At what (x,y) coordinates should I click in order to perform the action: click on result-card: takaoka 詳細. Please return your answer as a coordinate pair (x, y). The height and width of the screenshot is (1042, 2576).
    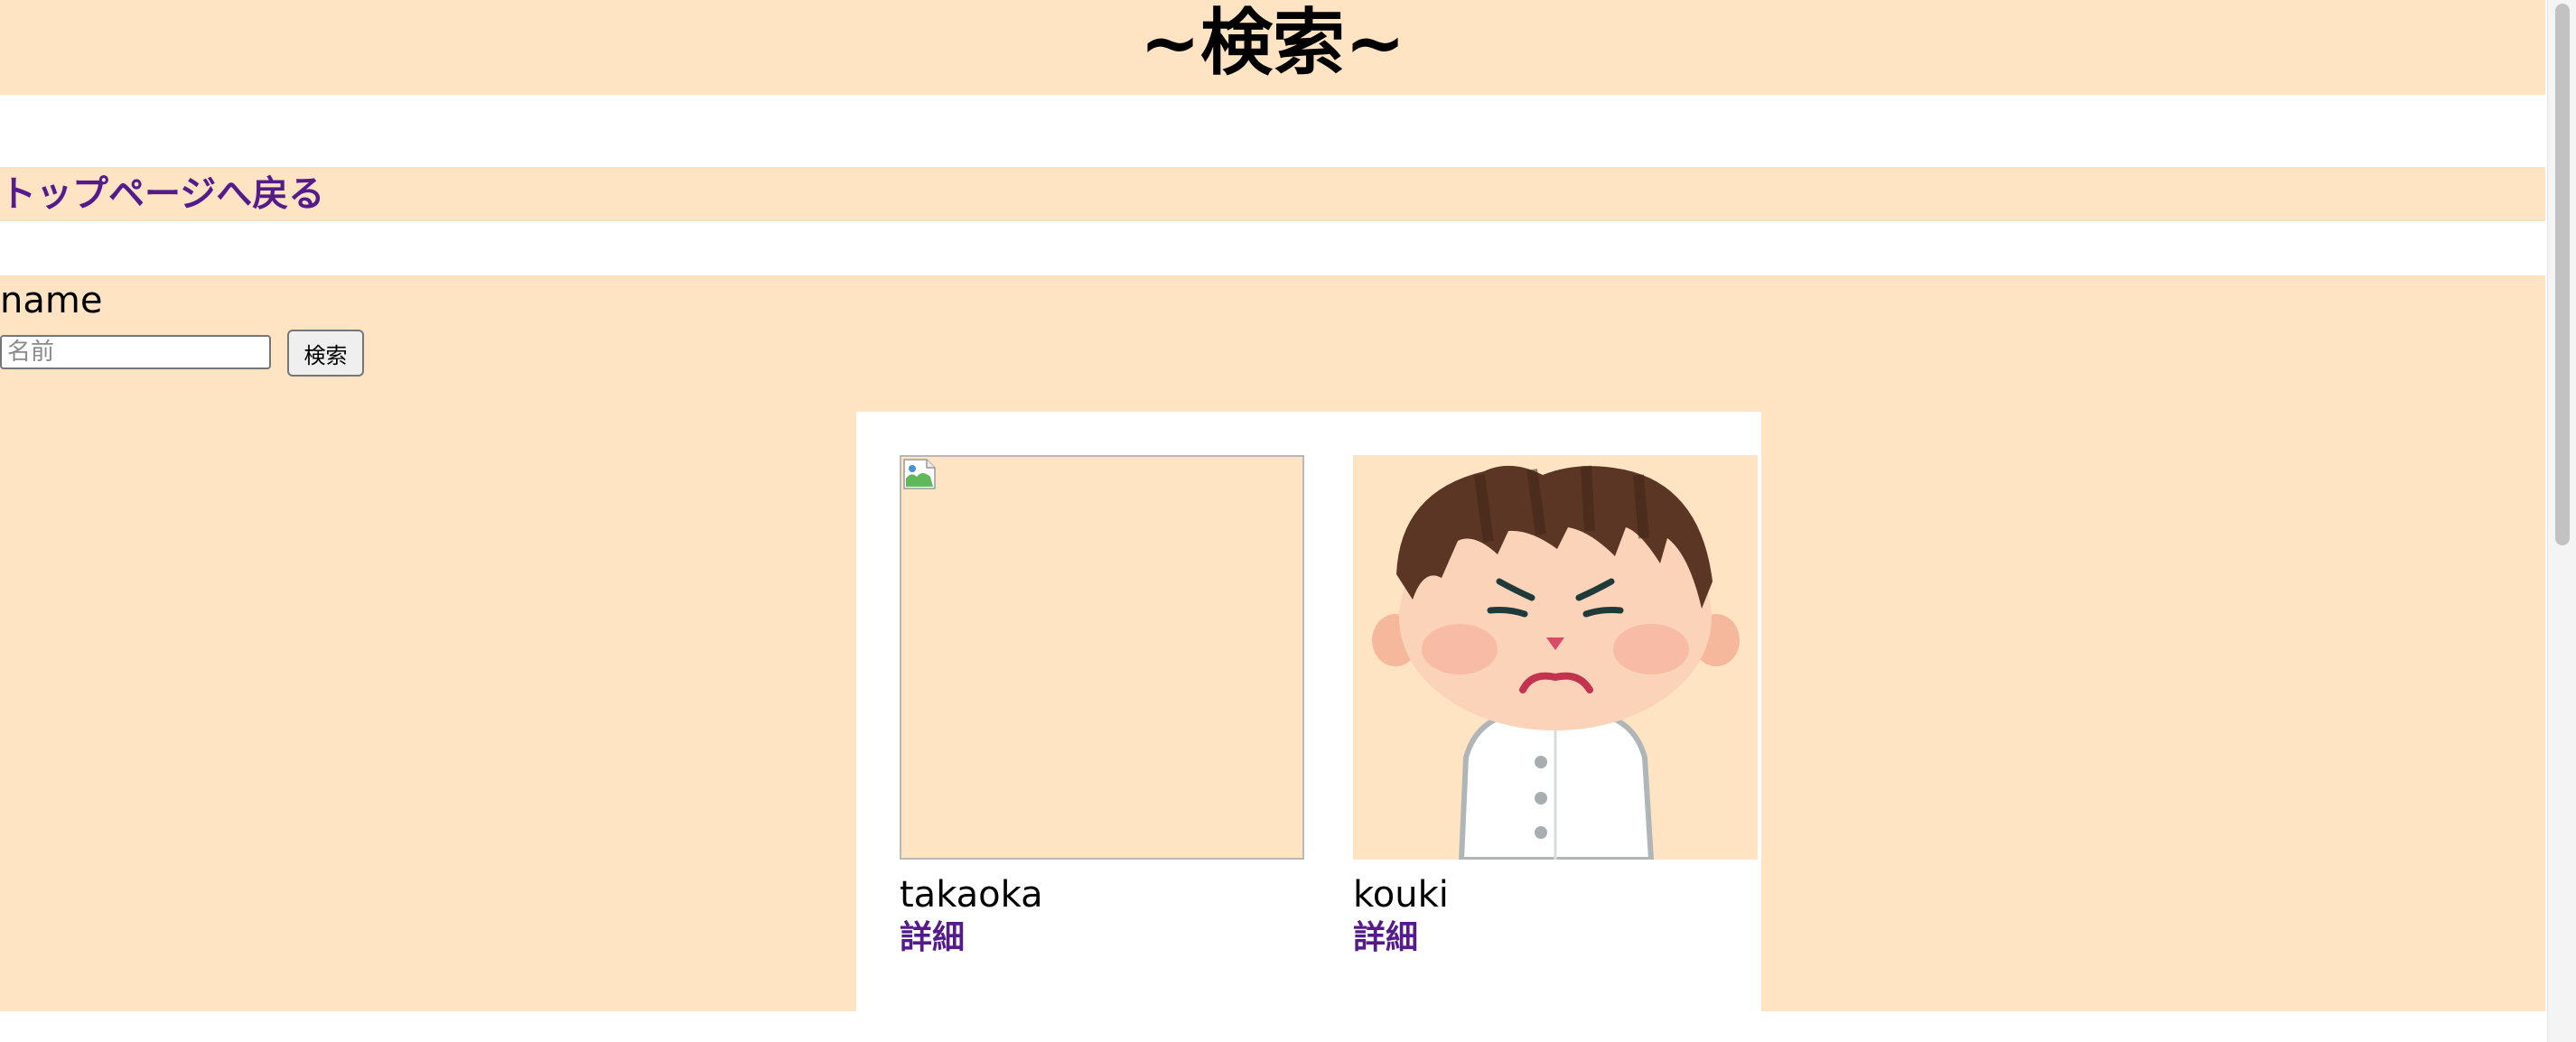
    Looking at the image, I should click on (1103, 707).